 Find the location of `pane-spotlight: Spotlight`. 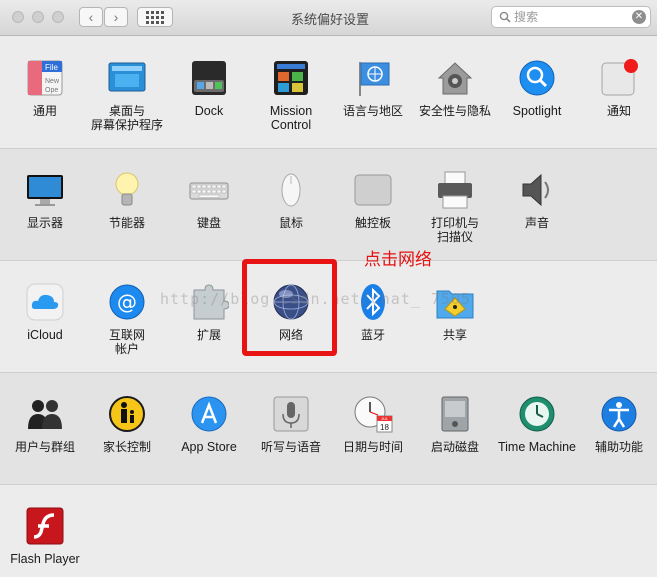

pane-spotlight: Spotlight is located at coordinates (537, 88).